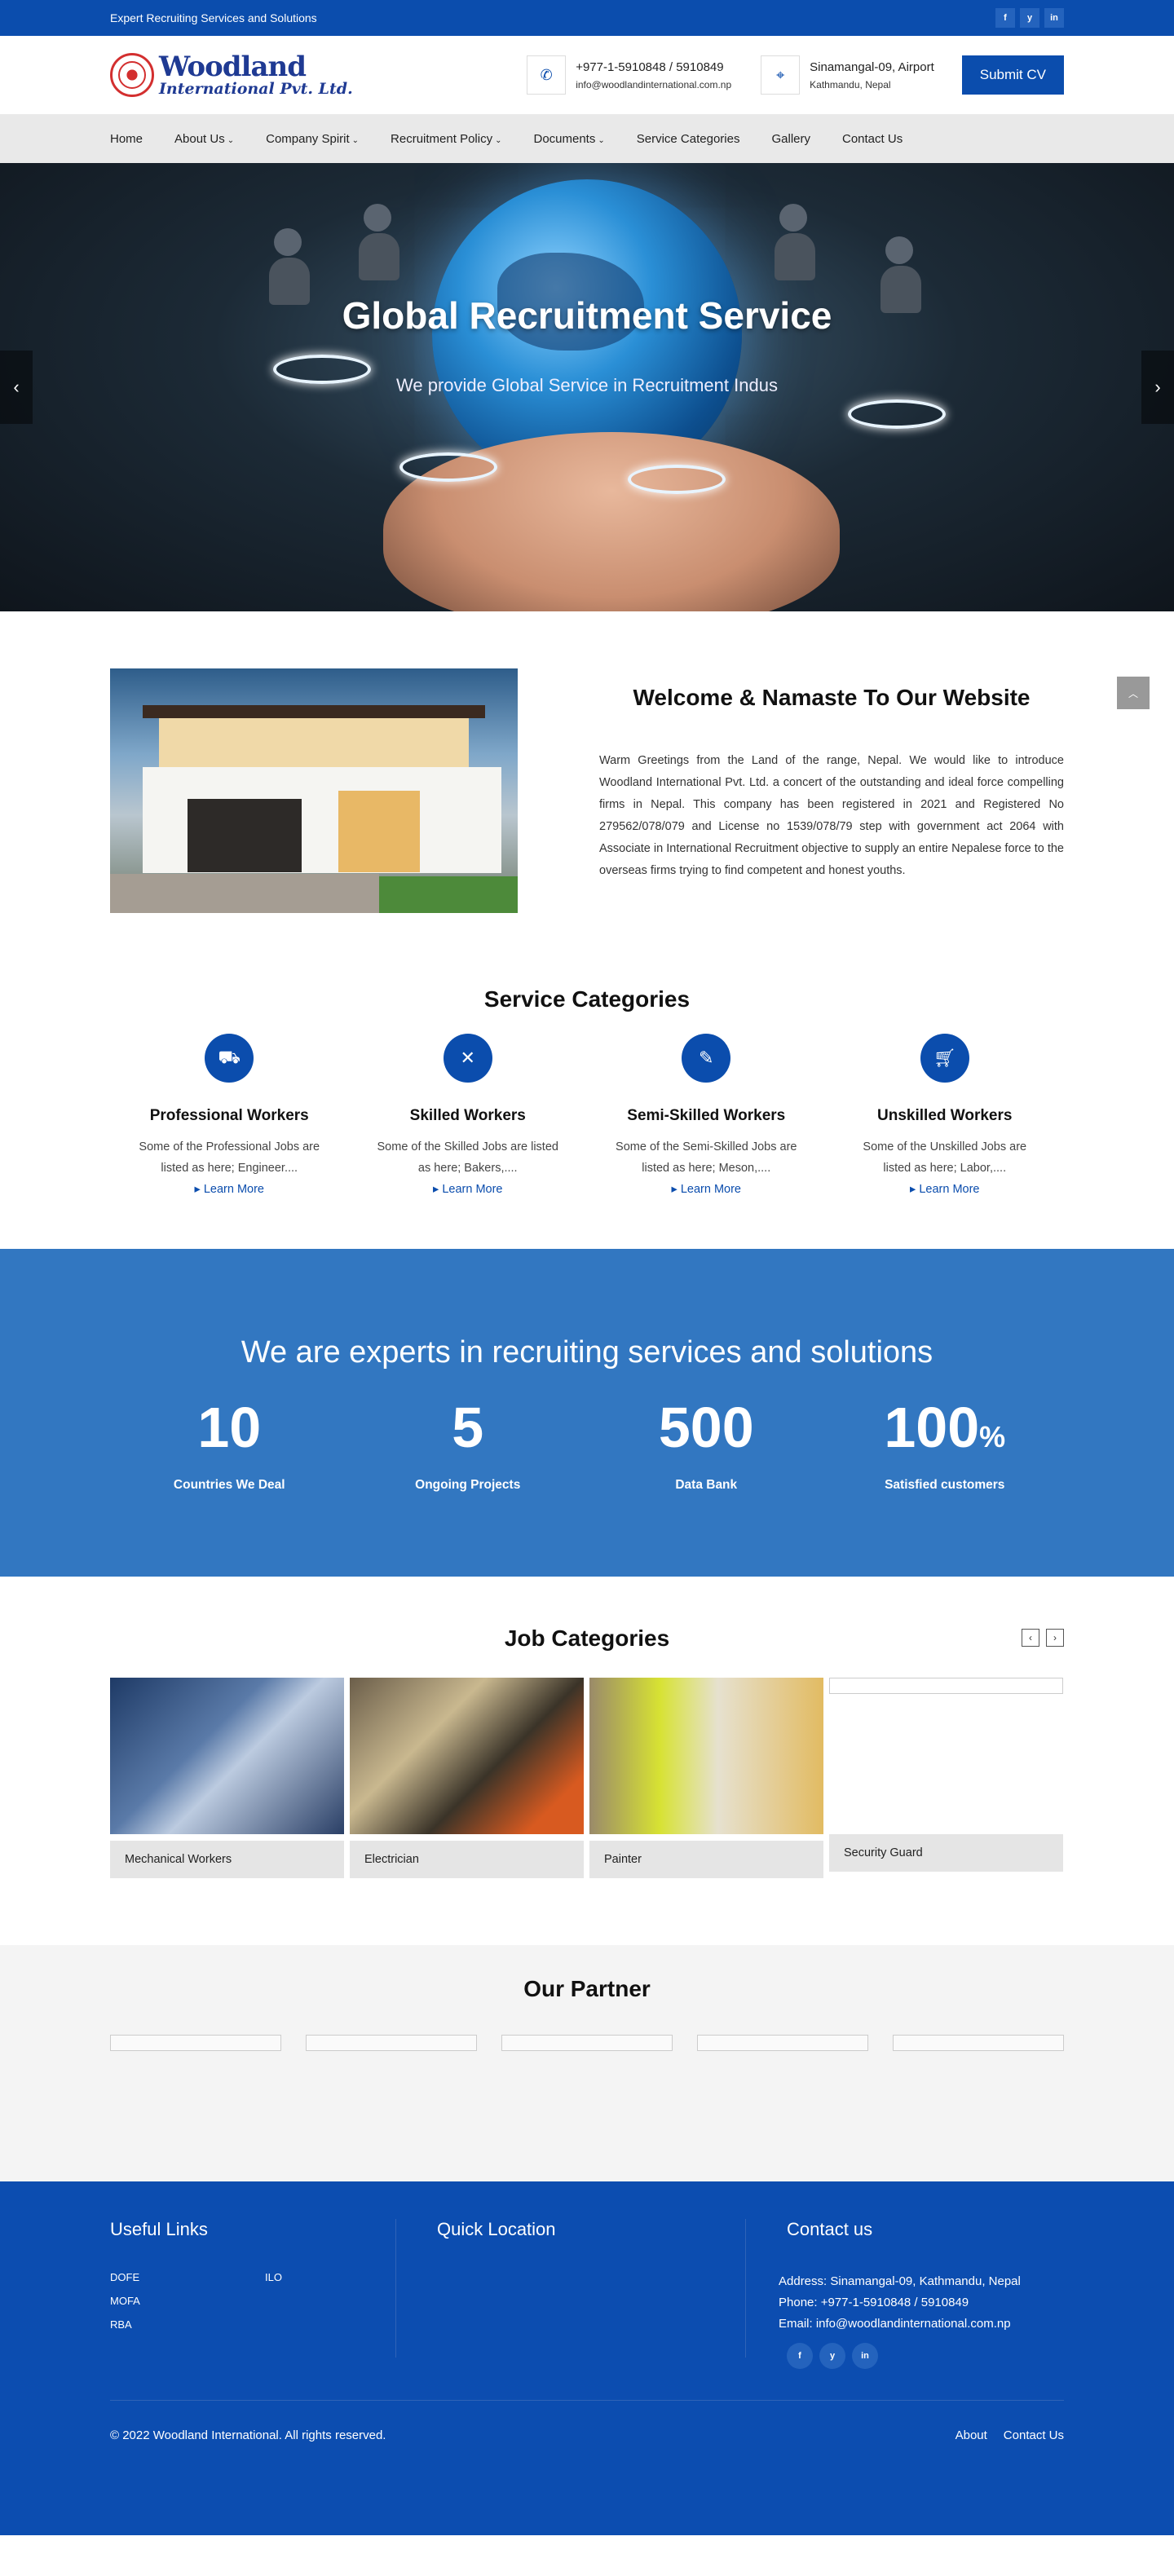 This screenshot has width=1174, height=2576. I want to click on footer-link-ilo: ILO, so click(322, 2277).